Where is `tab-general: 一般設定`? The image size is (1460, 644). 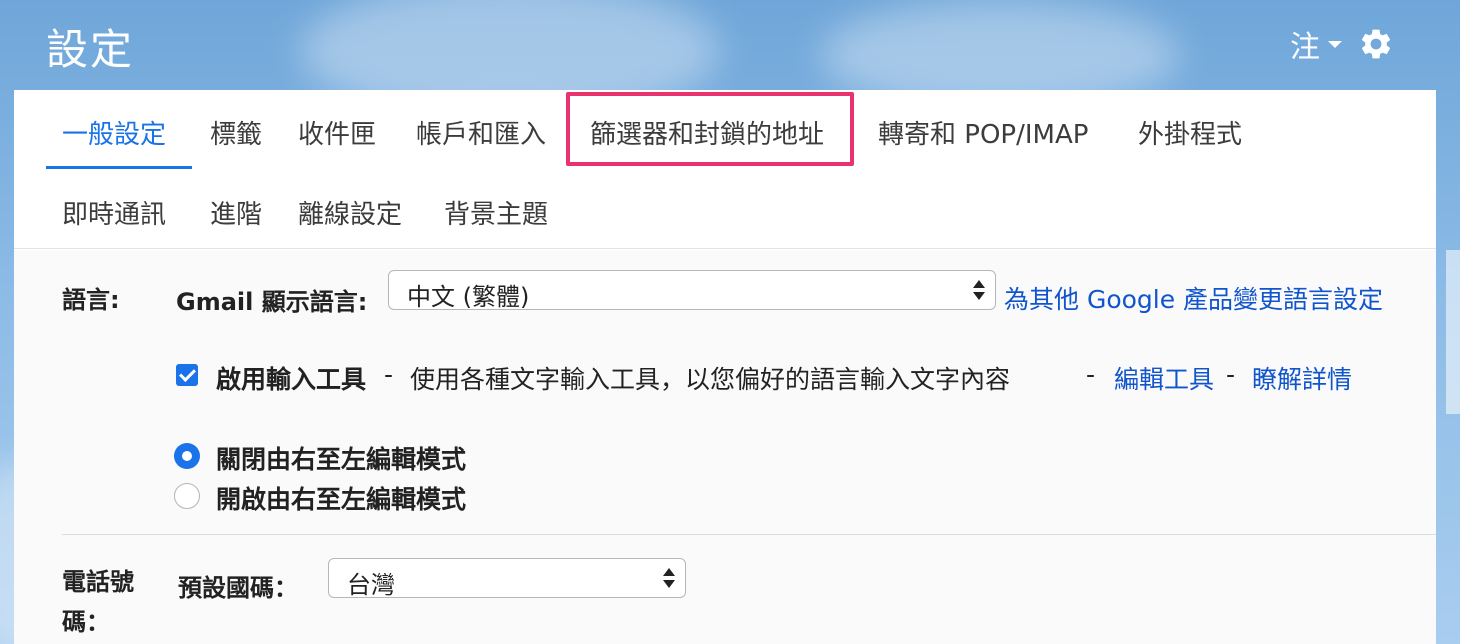
tab-general: 一般設定 is located at coordinates (114, 132).